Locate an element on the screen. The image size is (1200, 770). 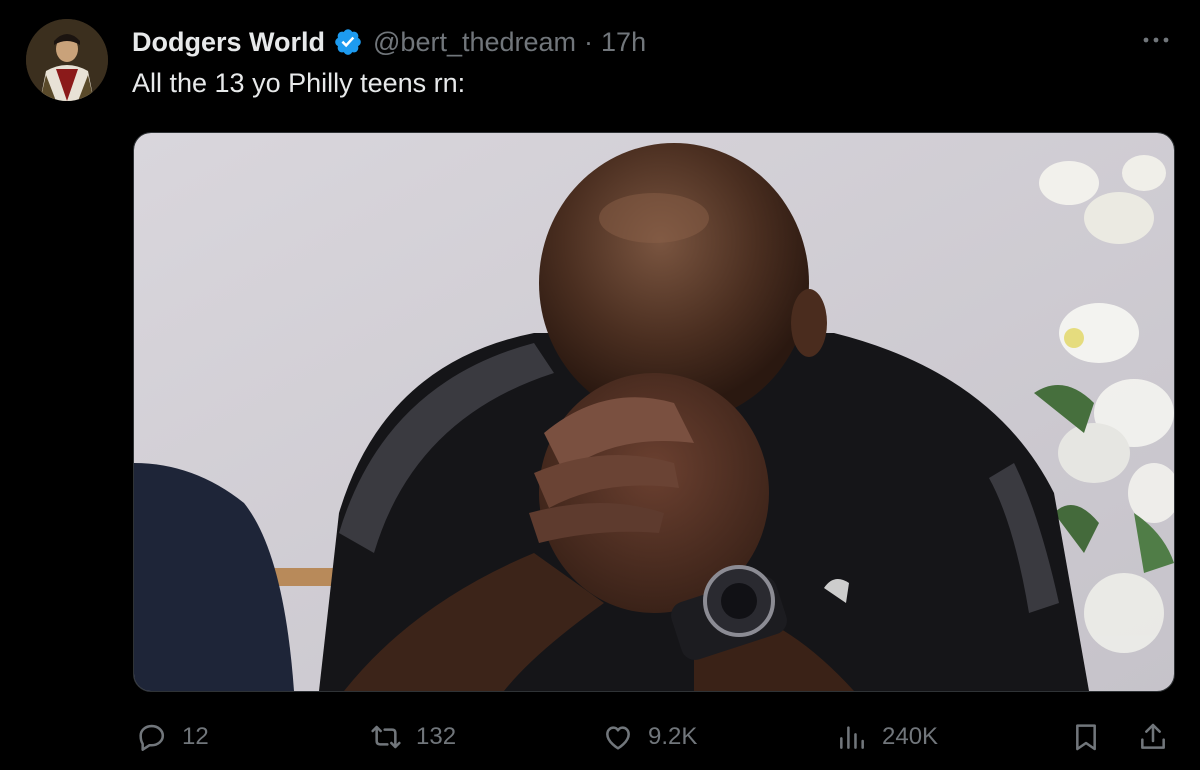
repost-button: 132 is located at coordinates (413, 737).